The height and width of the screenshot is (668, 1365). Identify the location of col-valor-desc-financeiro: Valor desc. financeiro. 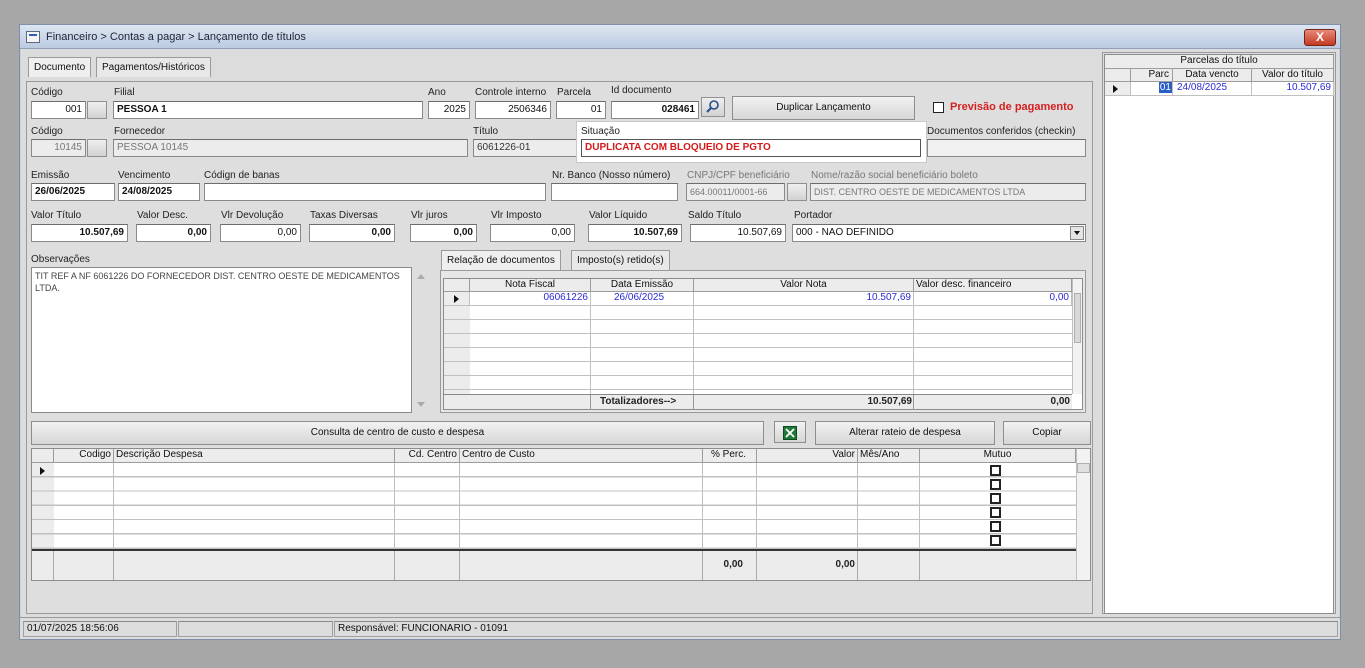
(993, 285).